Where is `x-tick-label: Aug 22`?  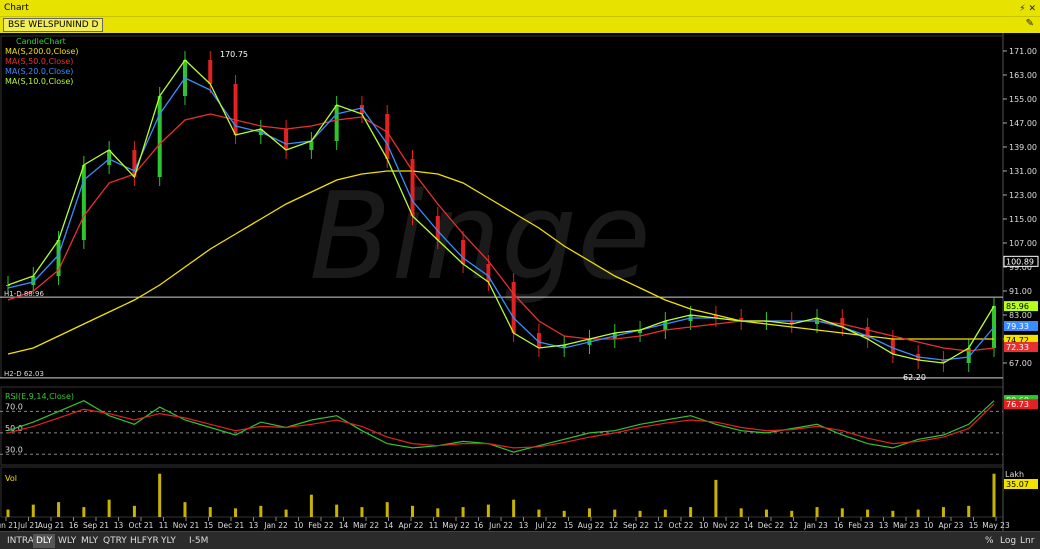
x-tick-label: Aug 22 is located at coordinates (591, 525).